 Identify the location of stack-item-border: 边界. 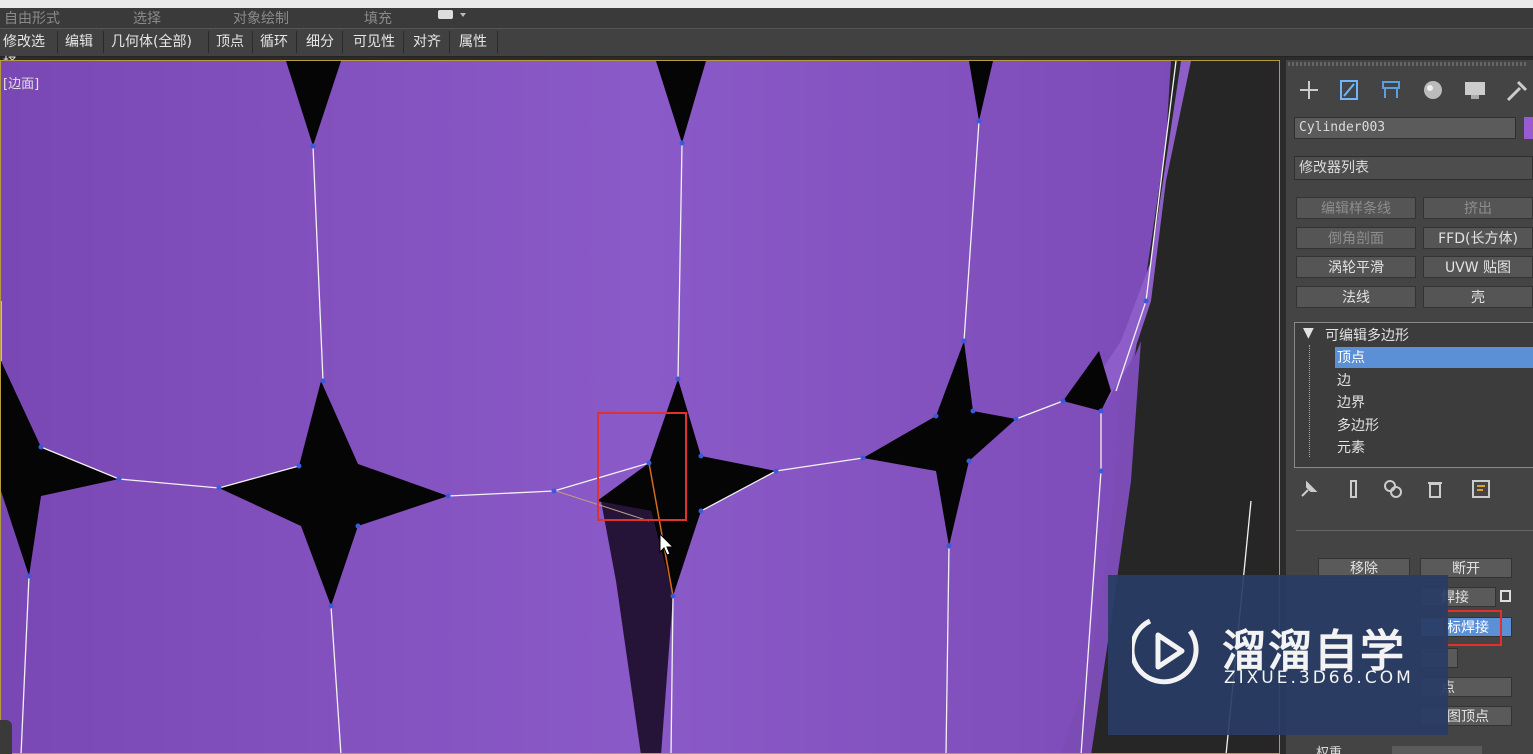
(1351, 402).